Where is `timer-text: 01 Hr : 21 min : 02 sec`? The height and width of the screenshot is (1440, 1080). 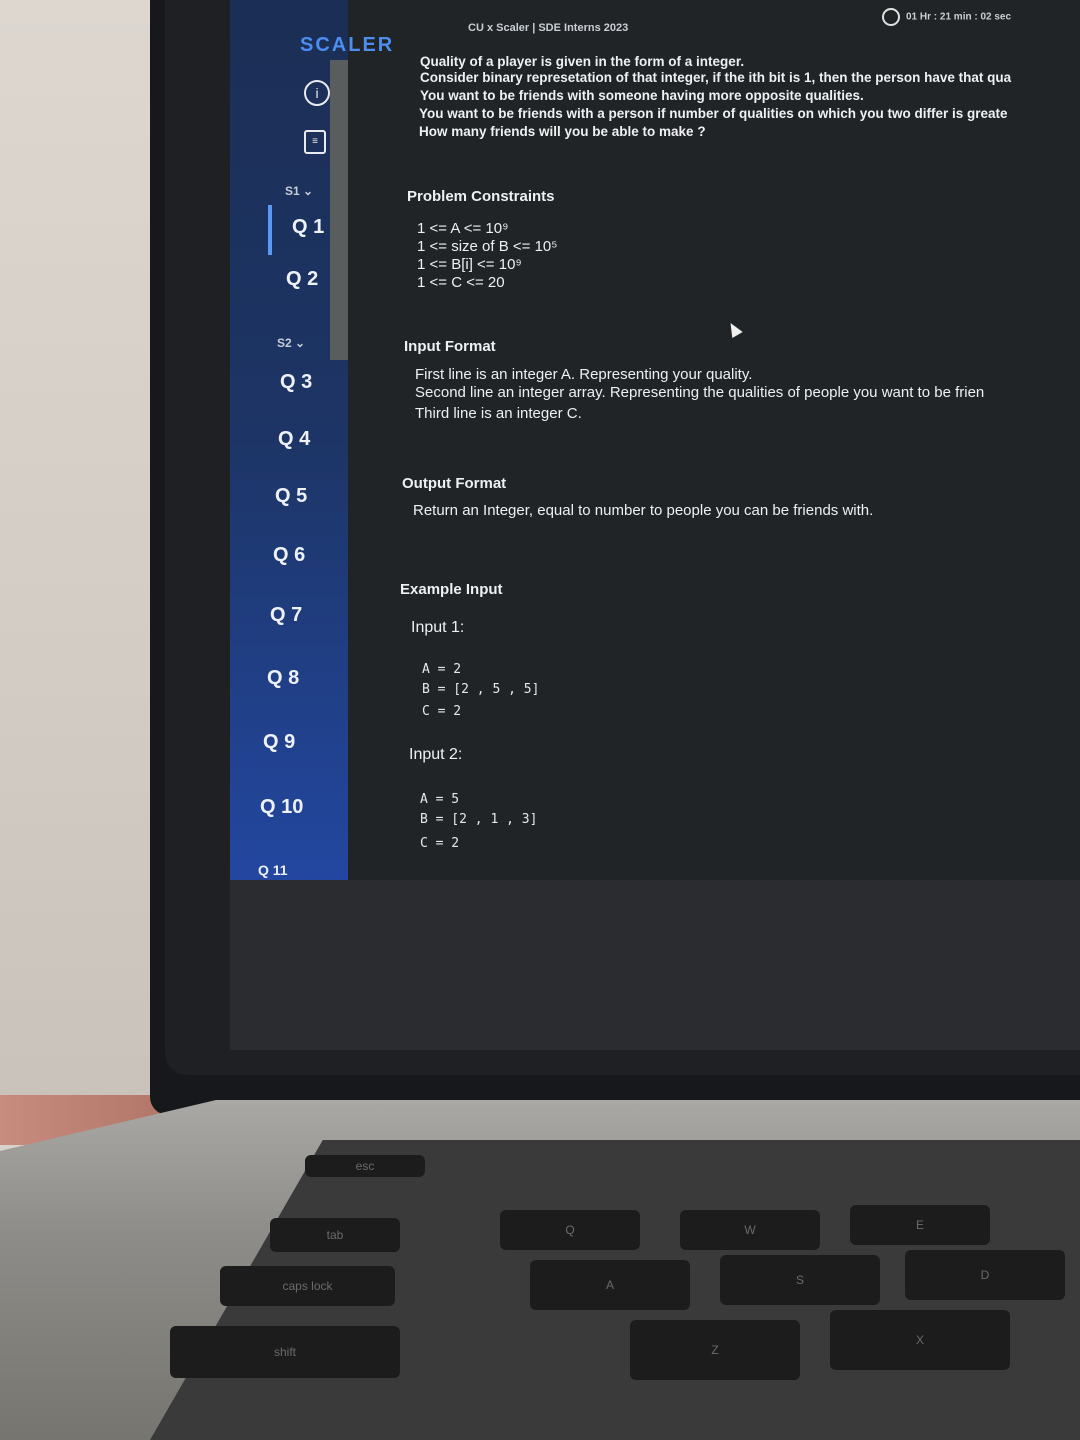
timer-text: 01 Hr : 21 min : 02 sec is located at coordinates (959, 17).